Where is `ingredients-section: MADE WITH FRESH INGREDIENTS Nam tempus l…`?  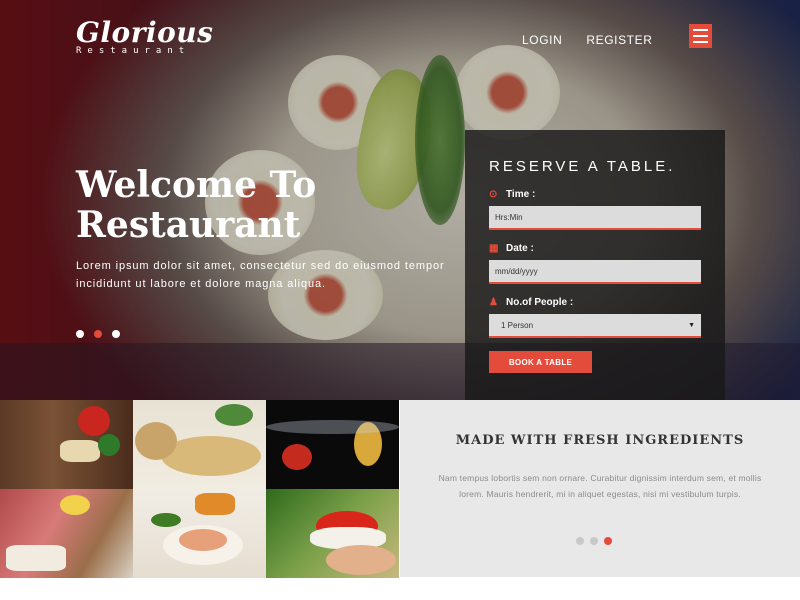
ingredients-section: MADE WITH FRESH INGREDIENTS Nam tempus l… is located at coordinates (600, 488).